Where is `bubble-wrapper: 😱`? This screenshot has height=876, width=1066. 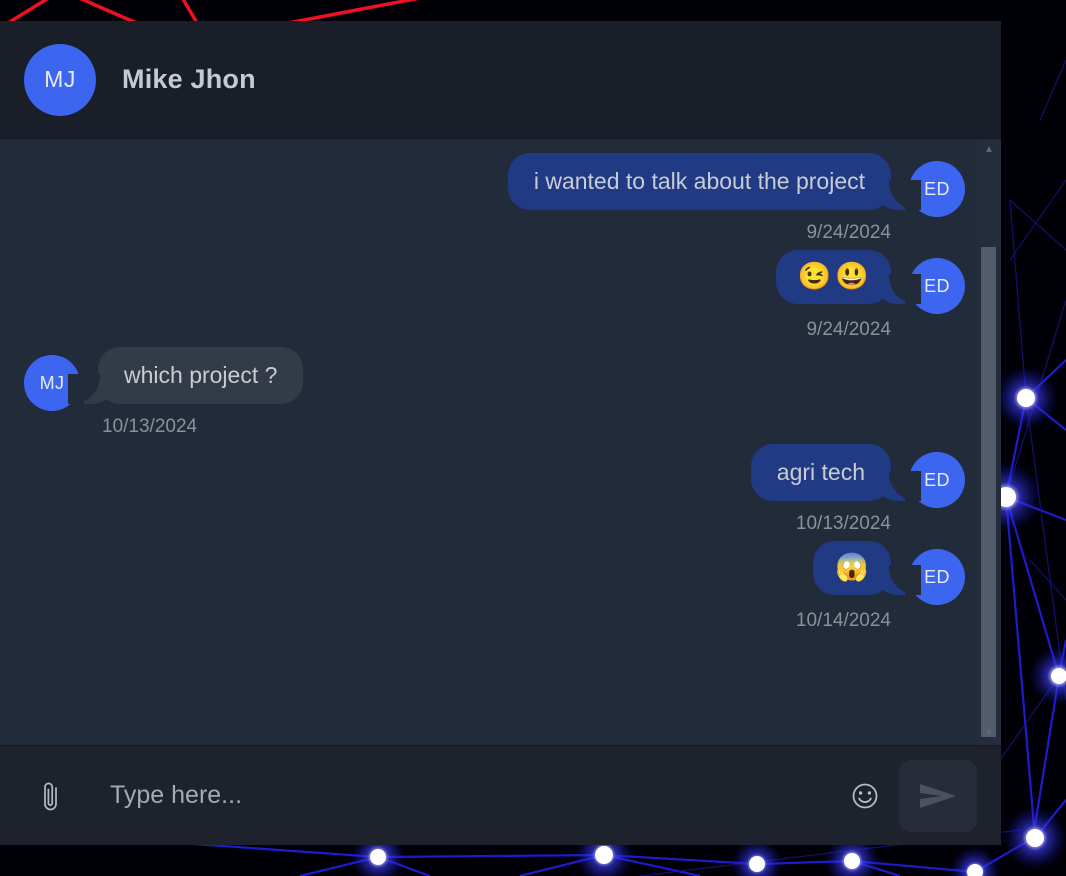 bubble-wrapper: 😱 is located at coordinates (867, 568).